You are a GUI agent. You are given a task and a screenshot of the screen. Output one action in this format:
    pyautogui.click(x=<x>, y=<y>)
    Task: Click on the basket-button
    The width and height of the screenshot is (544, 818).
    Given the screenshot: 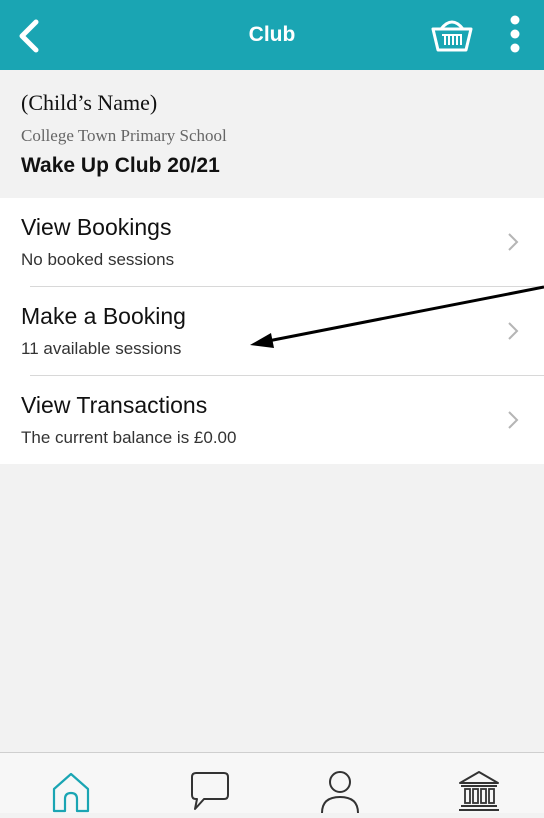 What is the action you would take?
    pyautogui.click(x=452, y=35)
    